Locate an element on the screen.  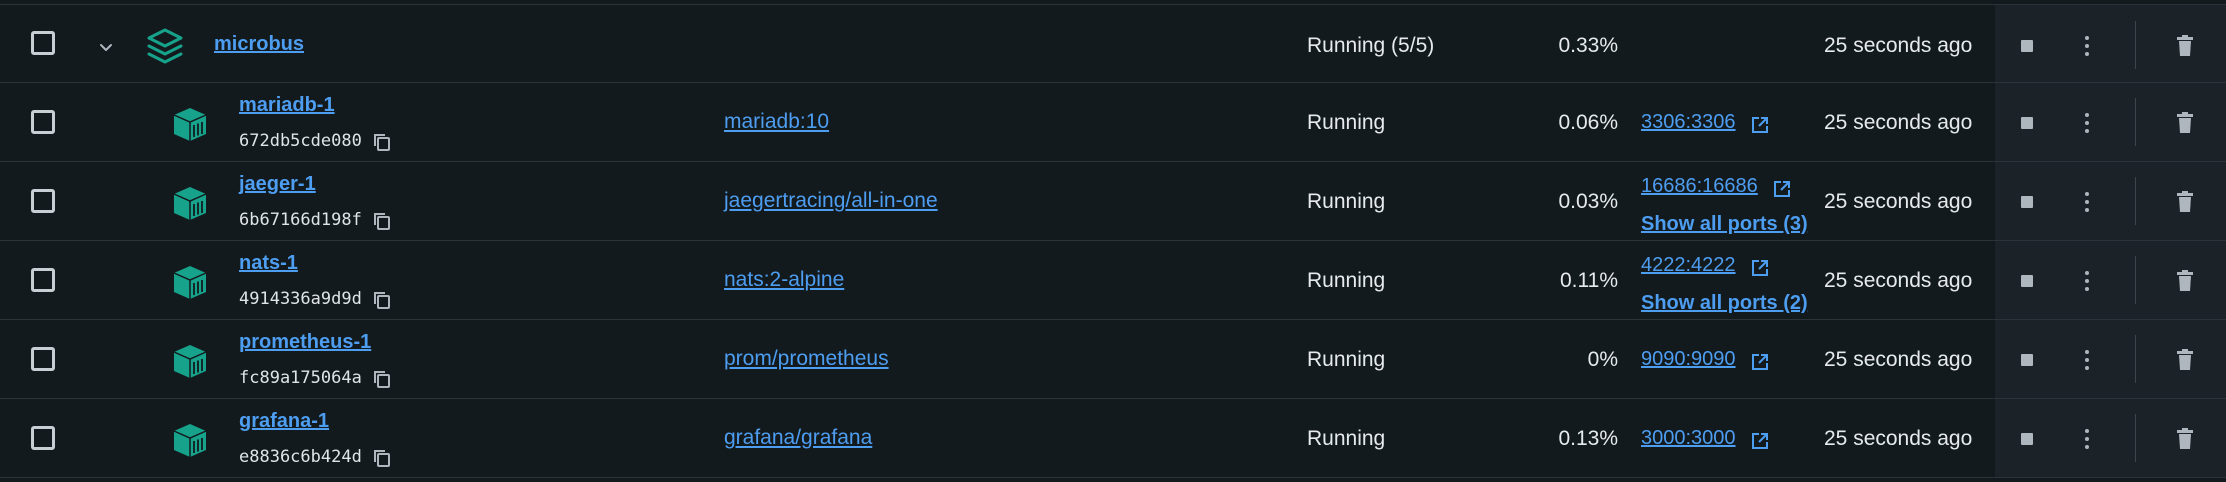
port-link: 3306:3306 is located at coordinates (1688, 122).